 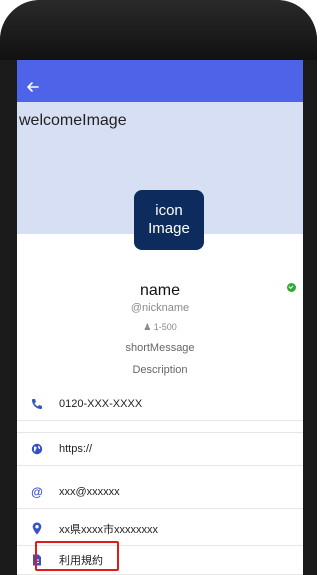 What do you see at coordinates (160, 66) in the screenshot?
I see `status-bar` at bounding box center [160, 66].